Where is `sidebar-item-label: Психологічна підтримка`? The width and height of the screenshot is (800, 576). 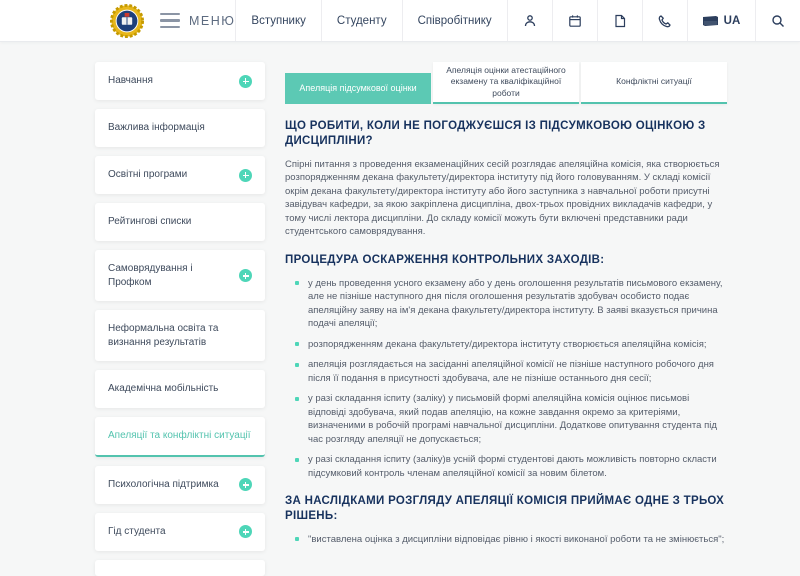 sidebar-item-label: Психологічна підтримка is located at coordinates (163, 484).